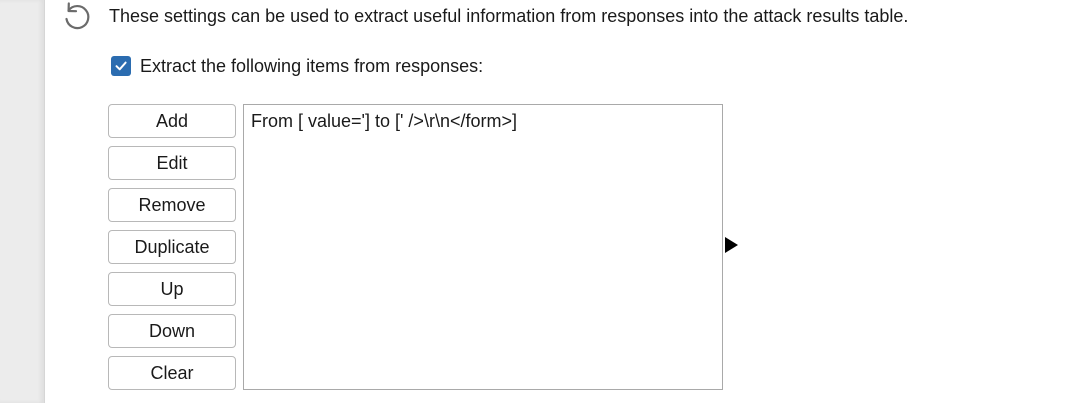  I want to click on revert-icon, so click(77, 17).